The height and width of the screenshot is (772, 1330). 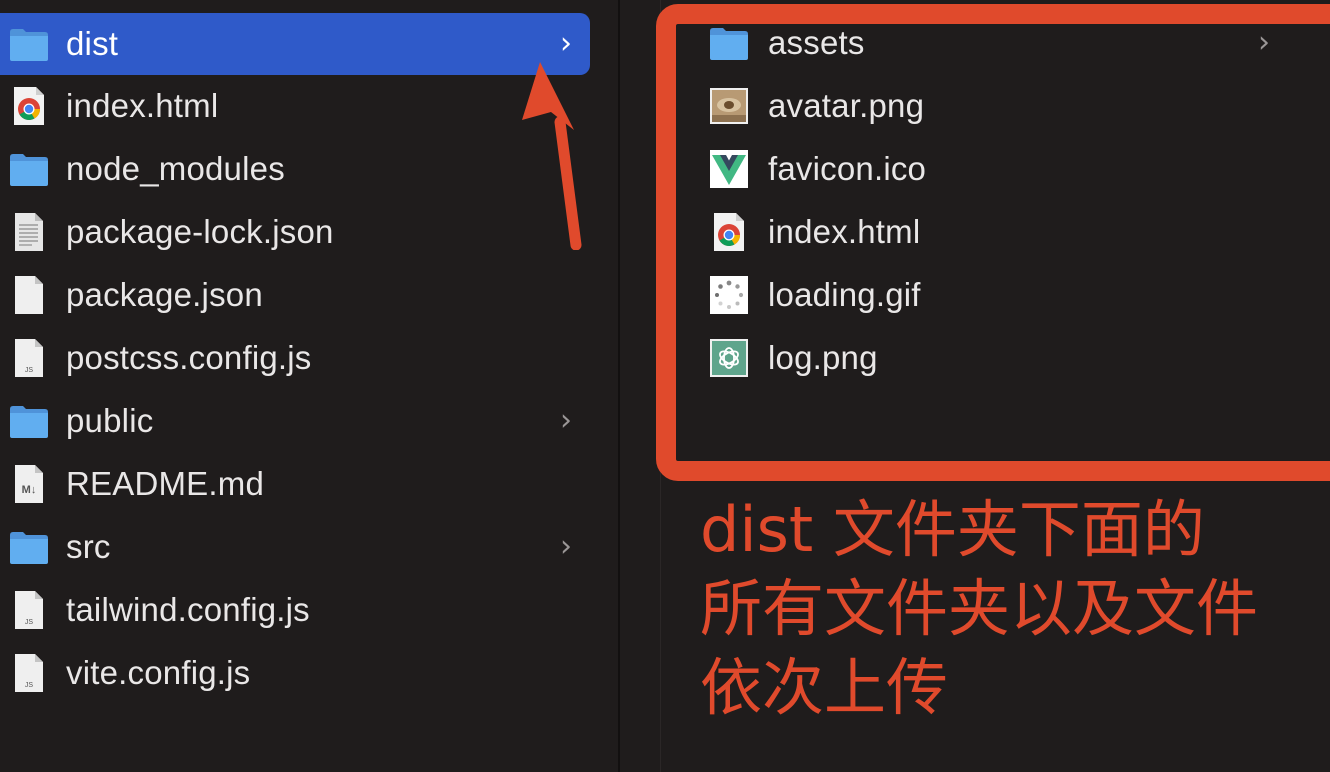 What do you see at coordinates (295, 673) in the screenshot?
I see `list-item: JS vite.config.js` at bounding box center [295, 673].